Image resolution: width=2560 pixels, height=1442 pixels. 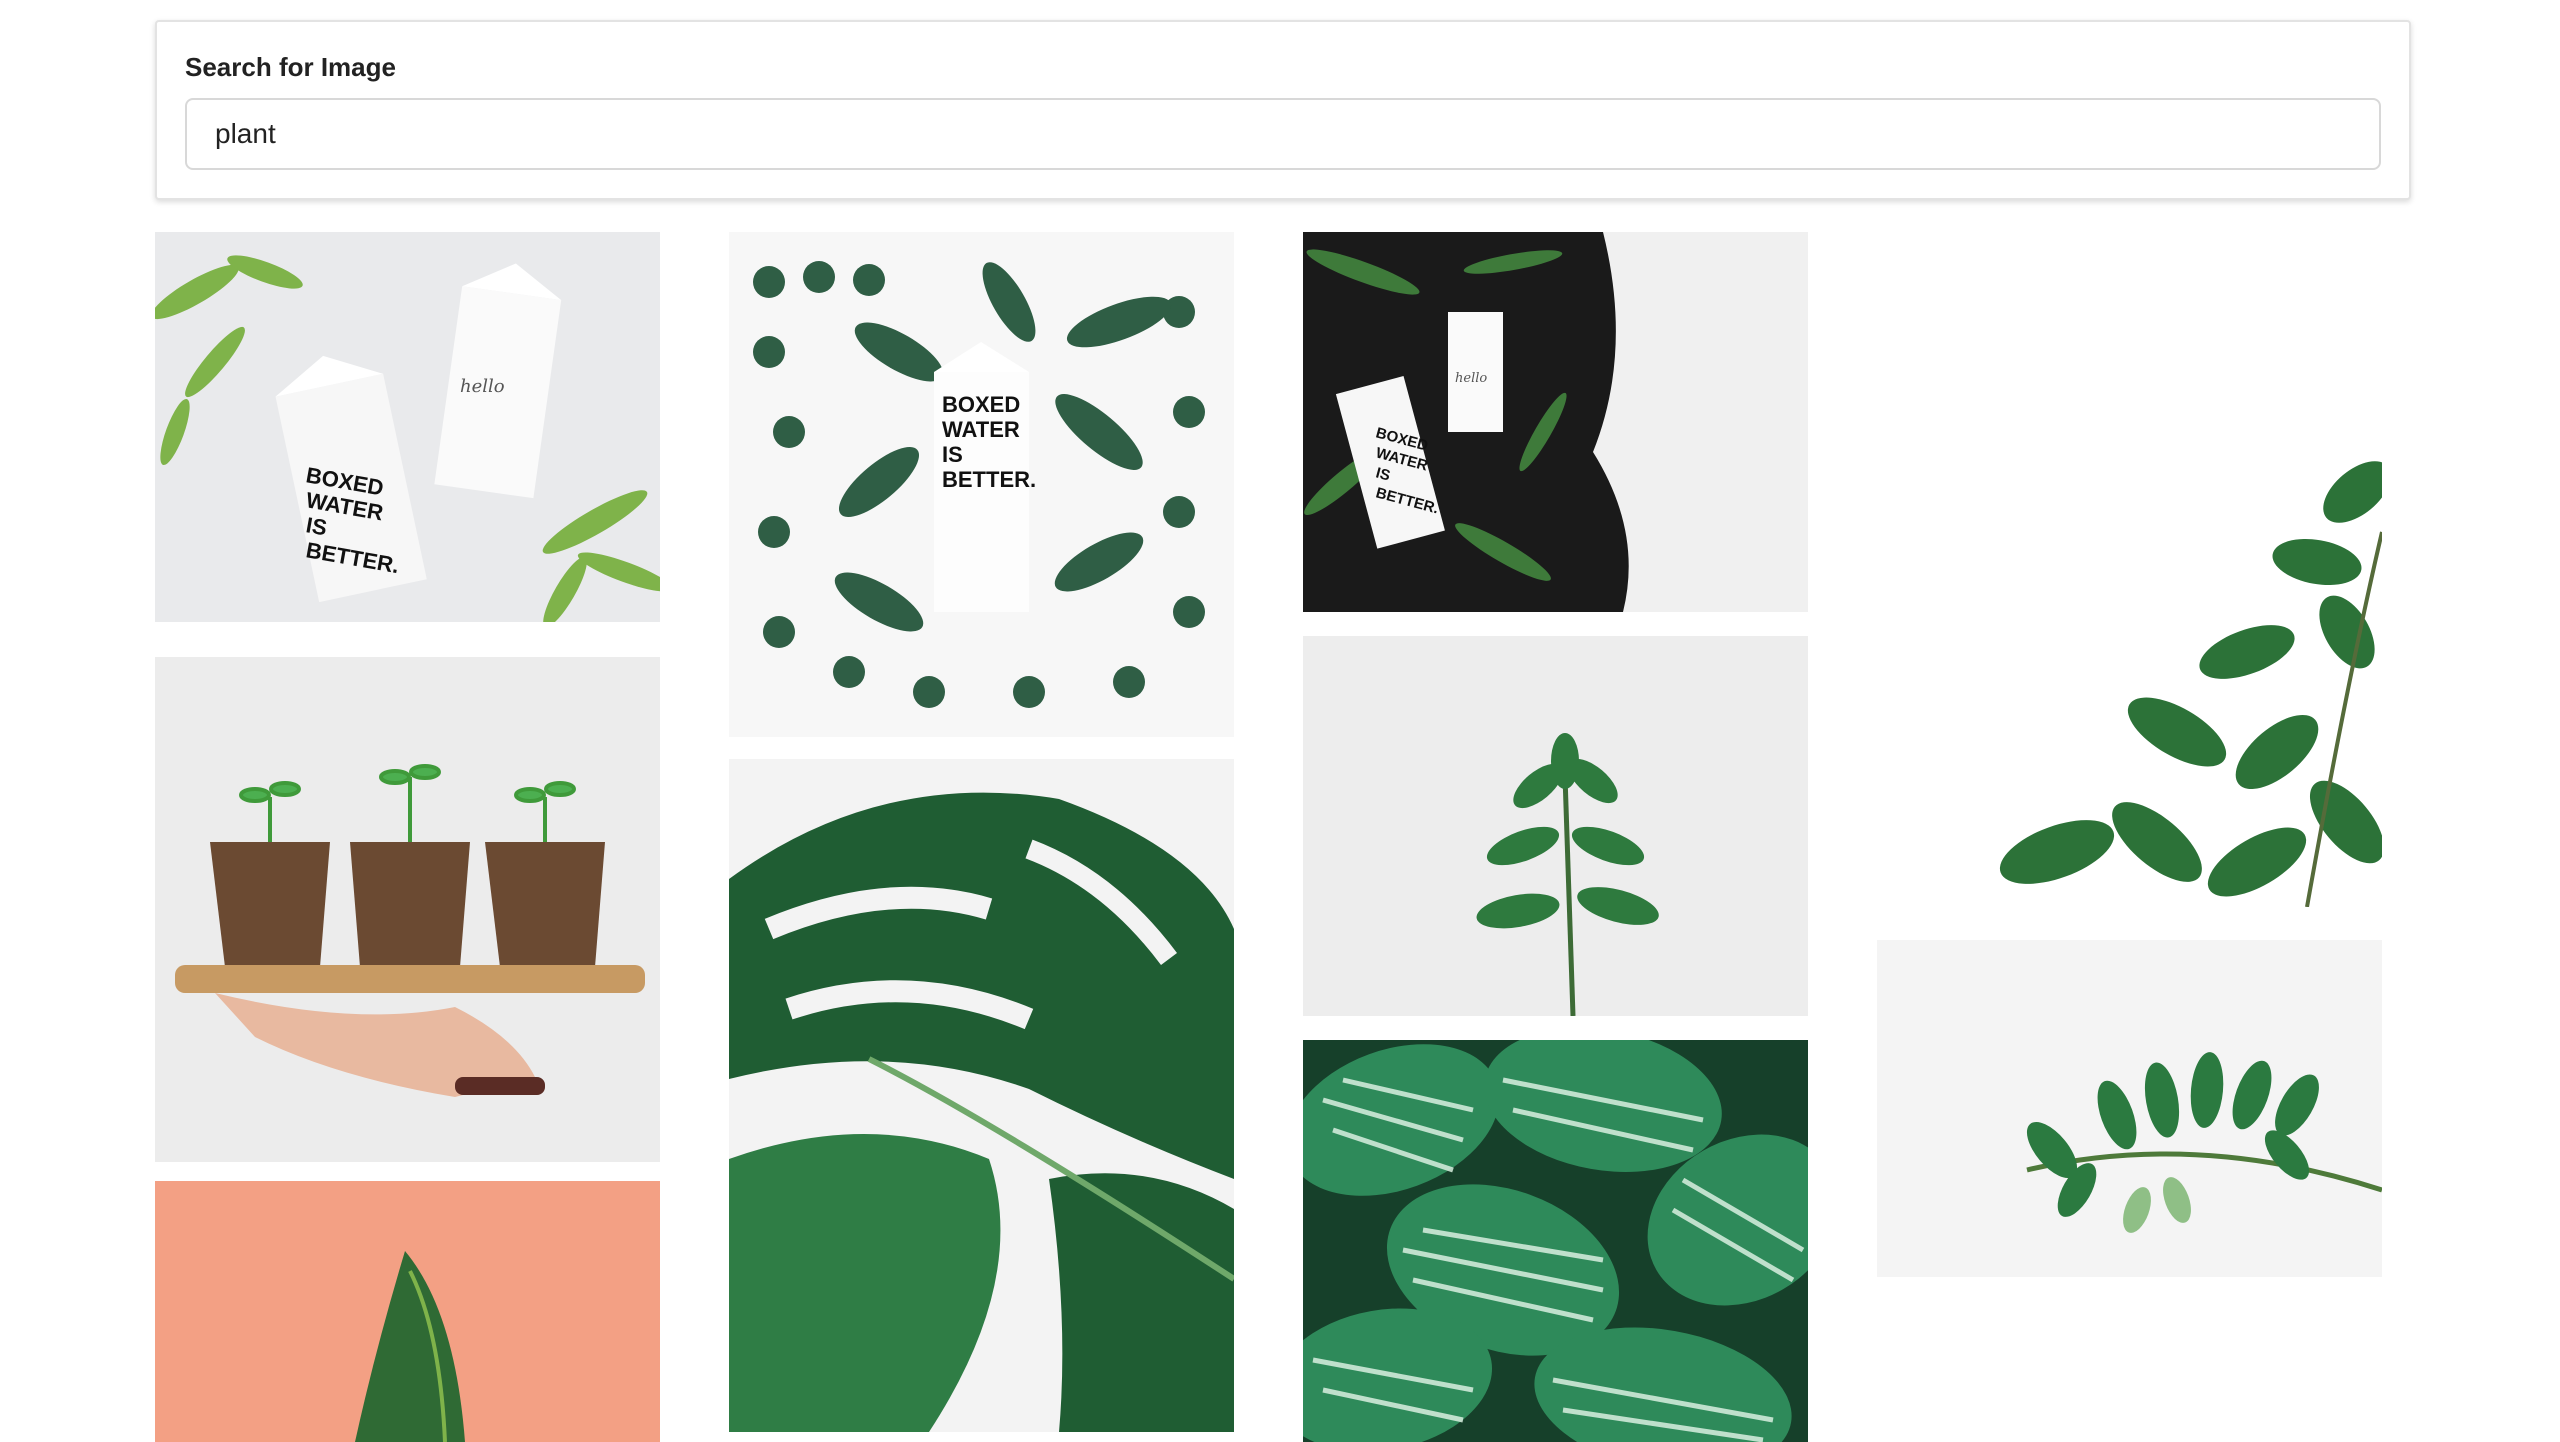 I want to click on result-image-monstera, so click(x=981, y=1095).